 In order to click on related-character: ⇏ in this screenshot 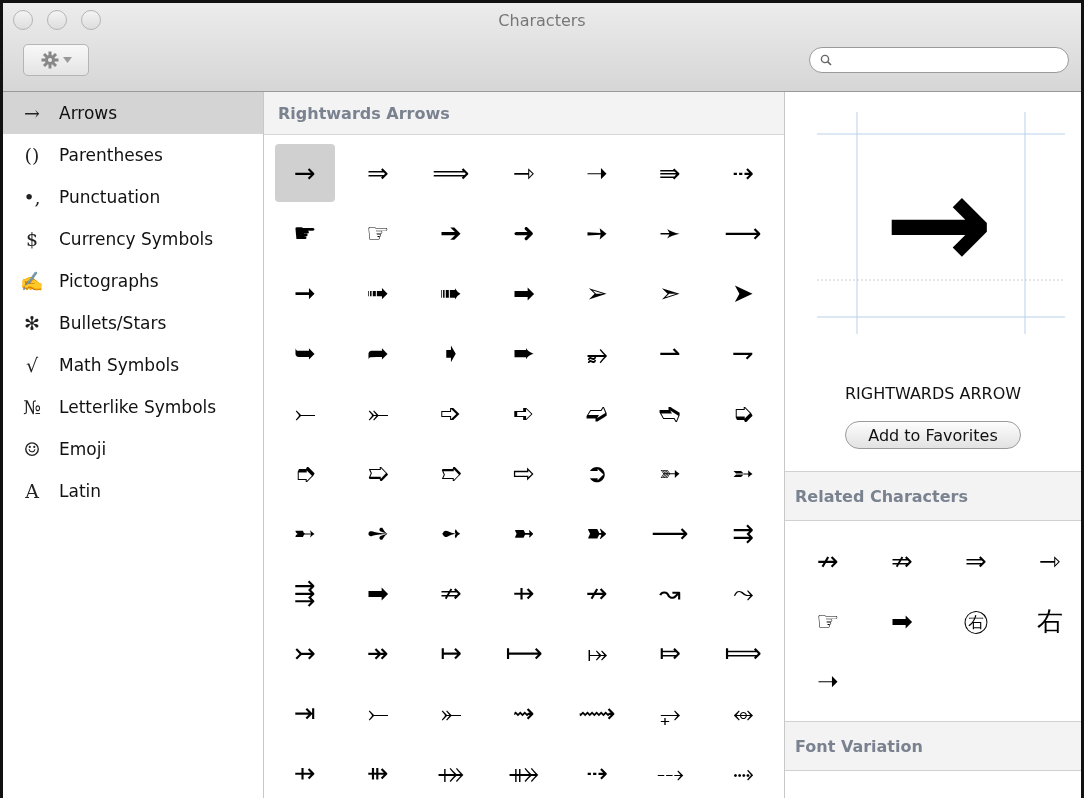, I will do `click(902, 561)`.